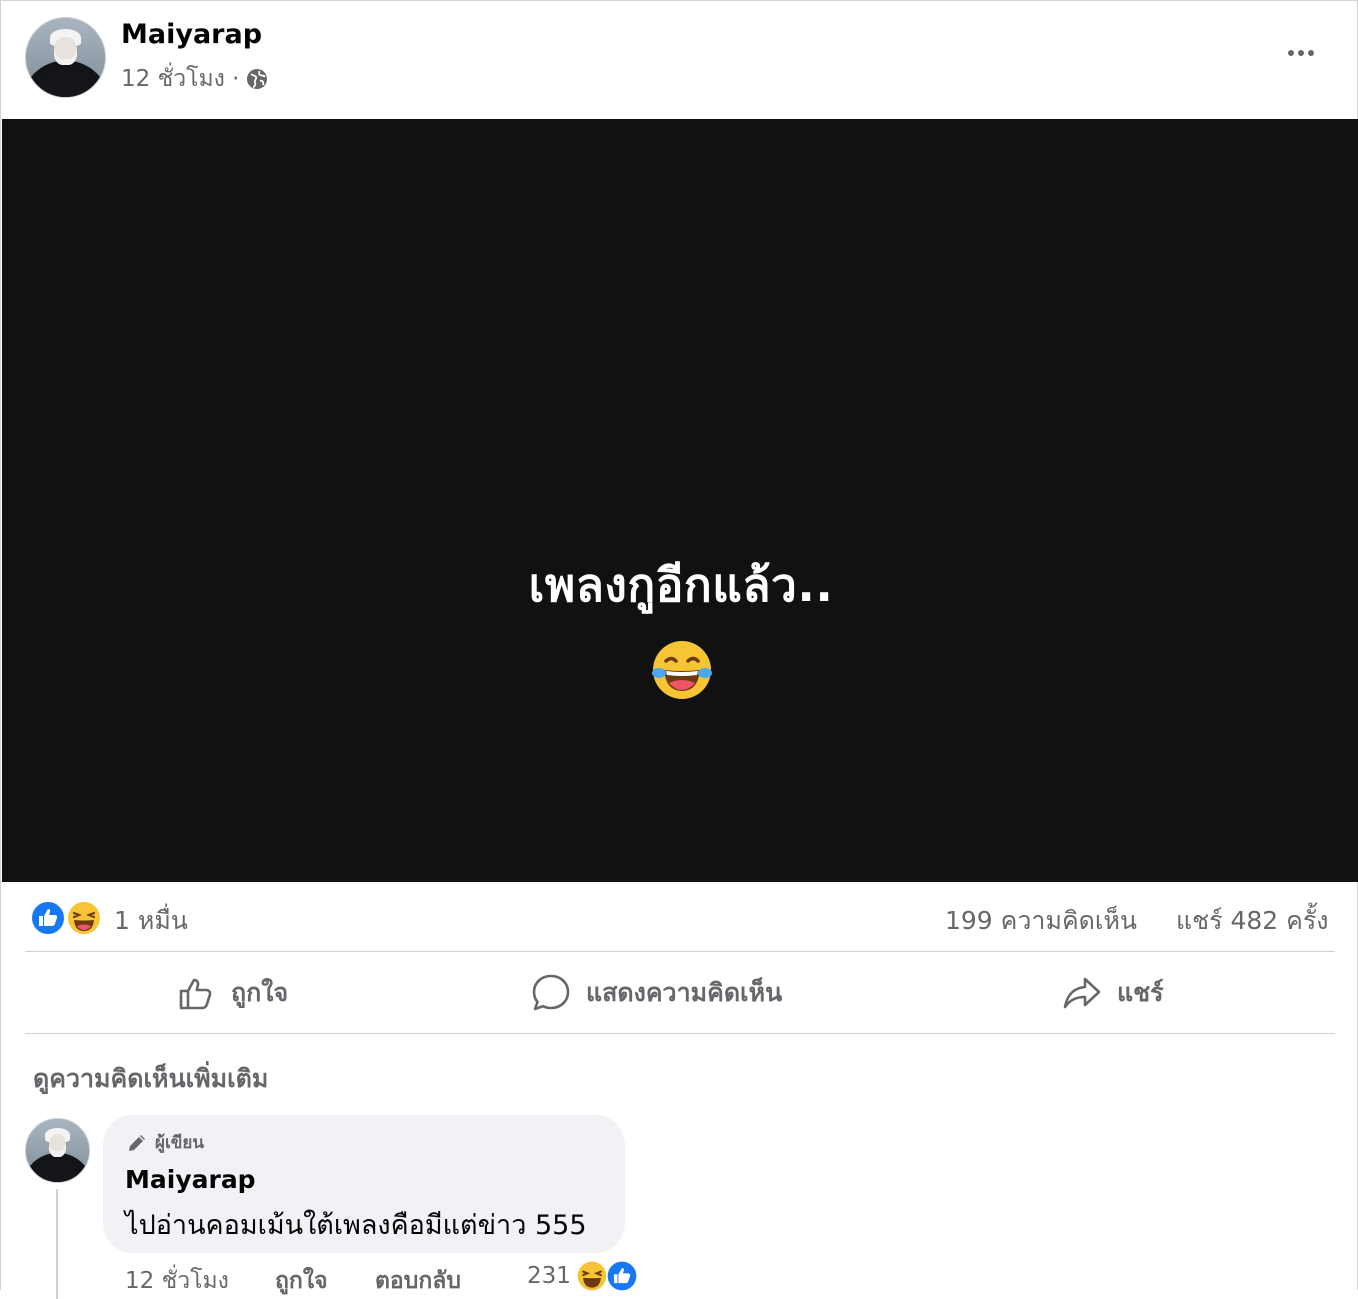 Image resolution: width=1358 pixels, height=1299 pixels. I want to click on comment-text: ไปอ่านคอมเม้นใต้เพลงคือมีแต่ข่าว 555, so click(356, 1225).